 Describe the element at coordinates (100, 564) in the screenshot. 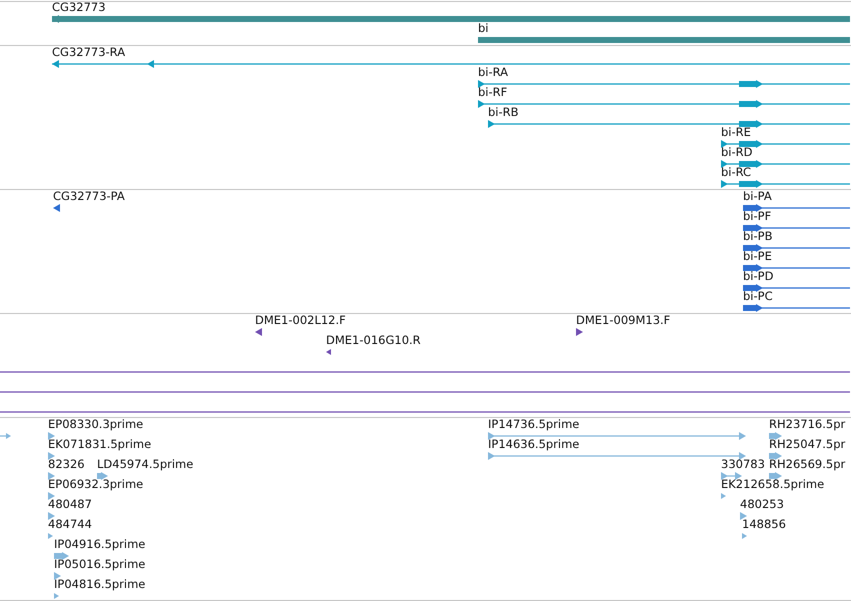

I see `feature-label: IP05016.5prime` at that location.